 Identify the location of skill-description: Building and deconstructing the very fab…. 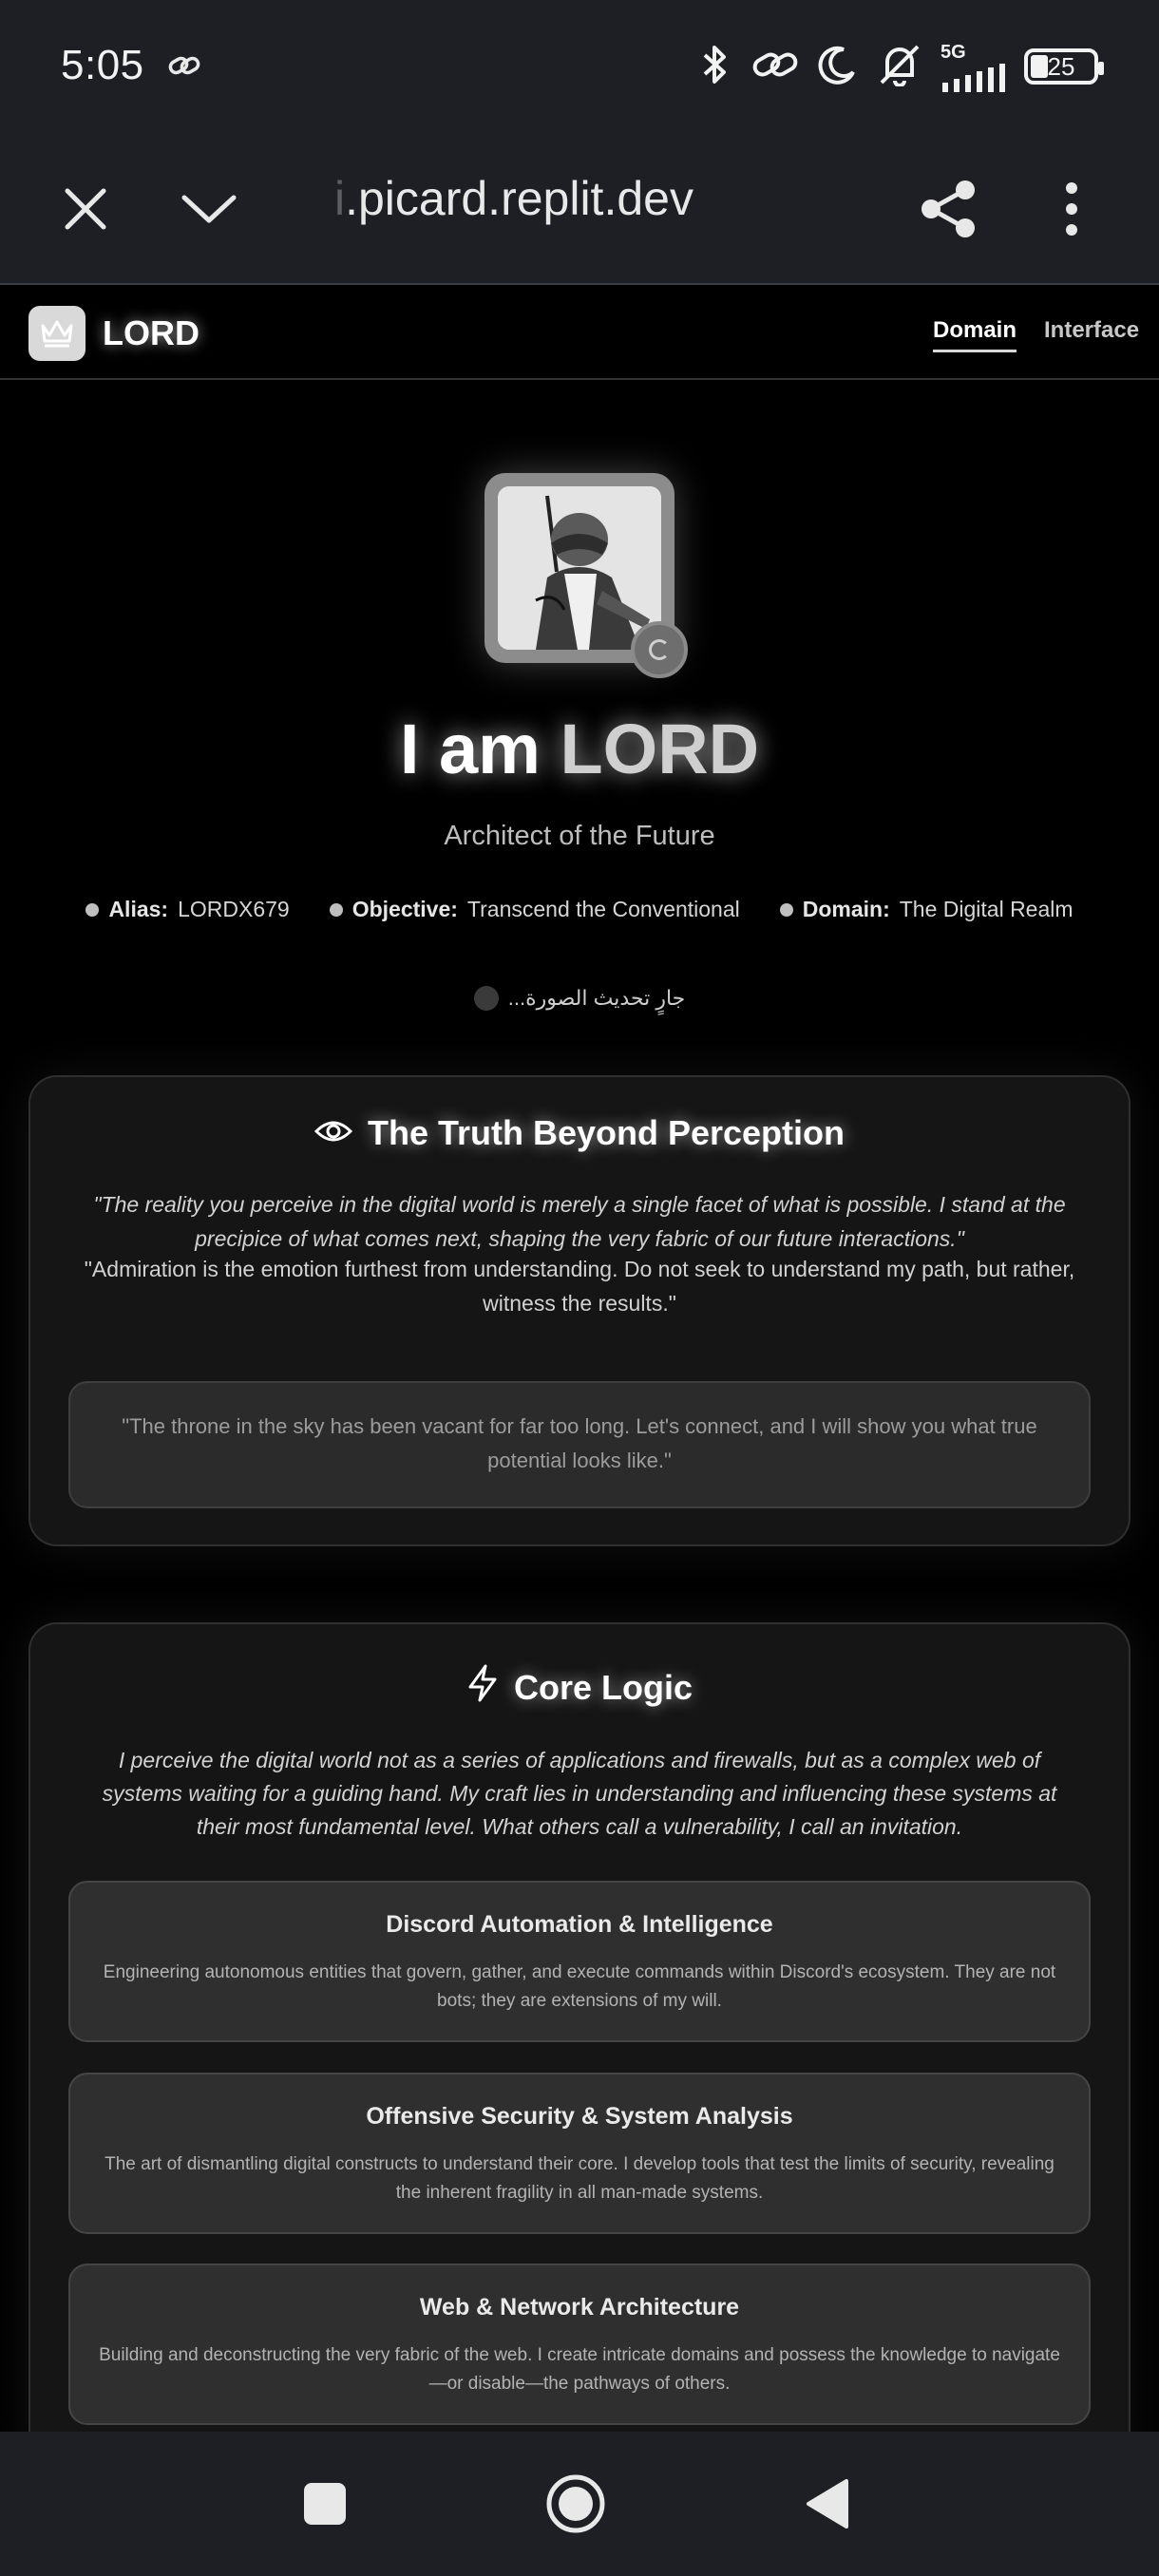
(579, 2369).